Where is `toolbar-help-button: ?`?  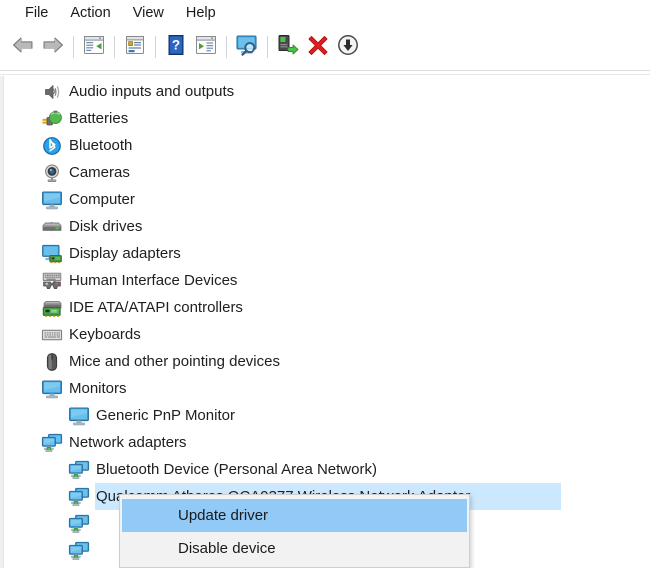 toolbar-help-button: ? is located at coordinates (176, 47).